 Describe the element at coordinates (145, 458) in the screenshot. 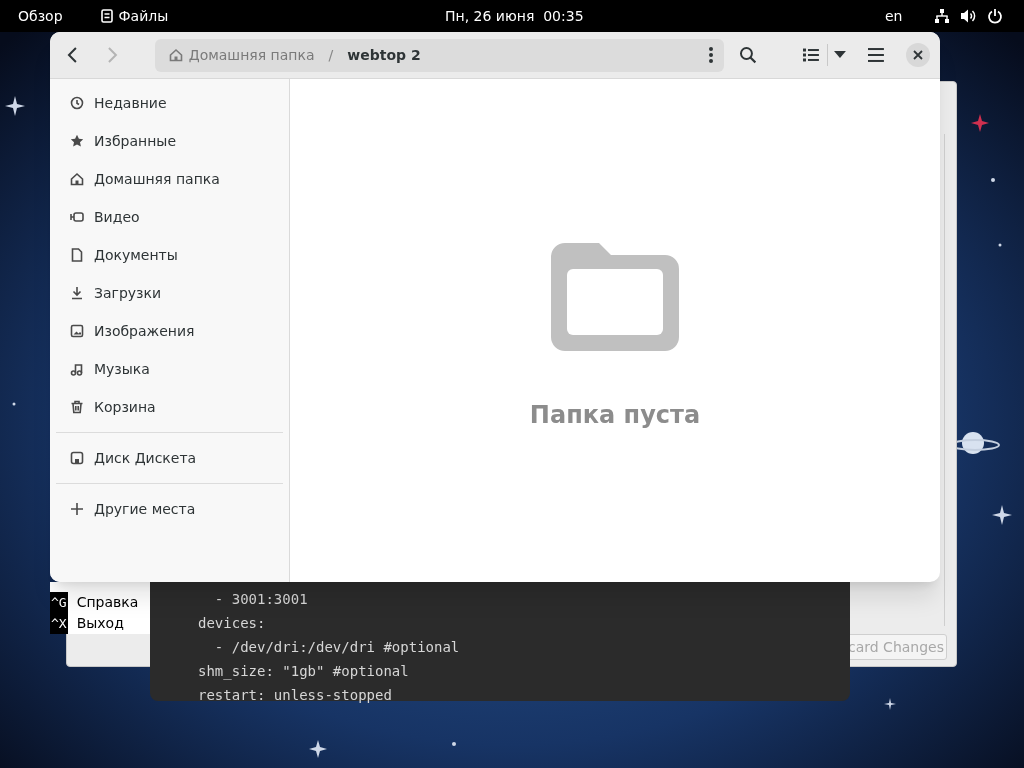

I see `sidebar-item: Диск Дискета` at that location.